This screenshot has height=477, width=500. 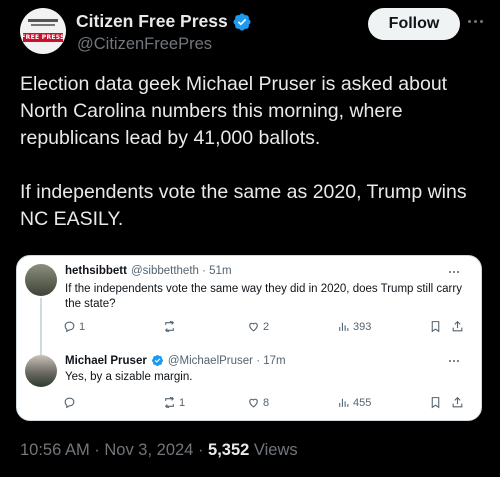 I want to click on like-button: 8, so click(x=258, y=402).